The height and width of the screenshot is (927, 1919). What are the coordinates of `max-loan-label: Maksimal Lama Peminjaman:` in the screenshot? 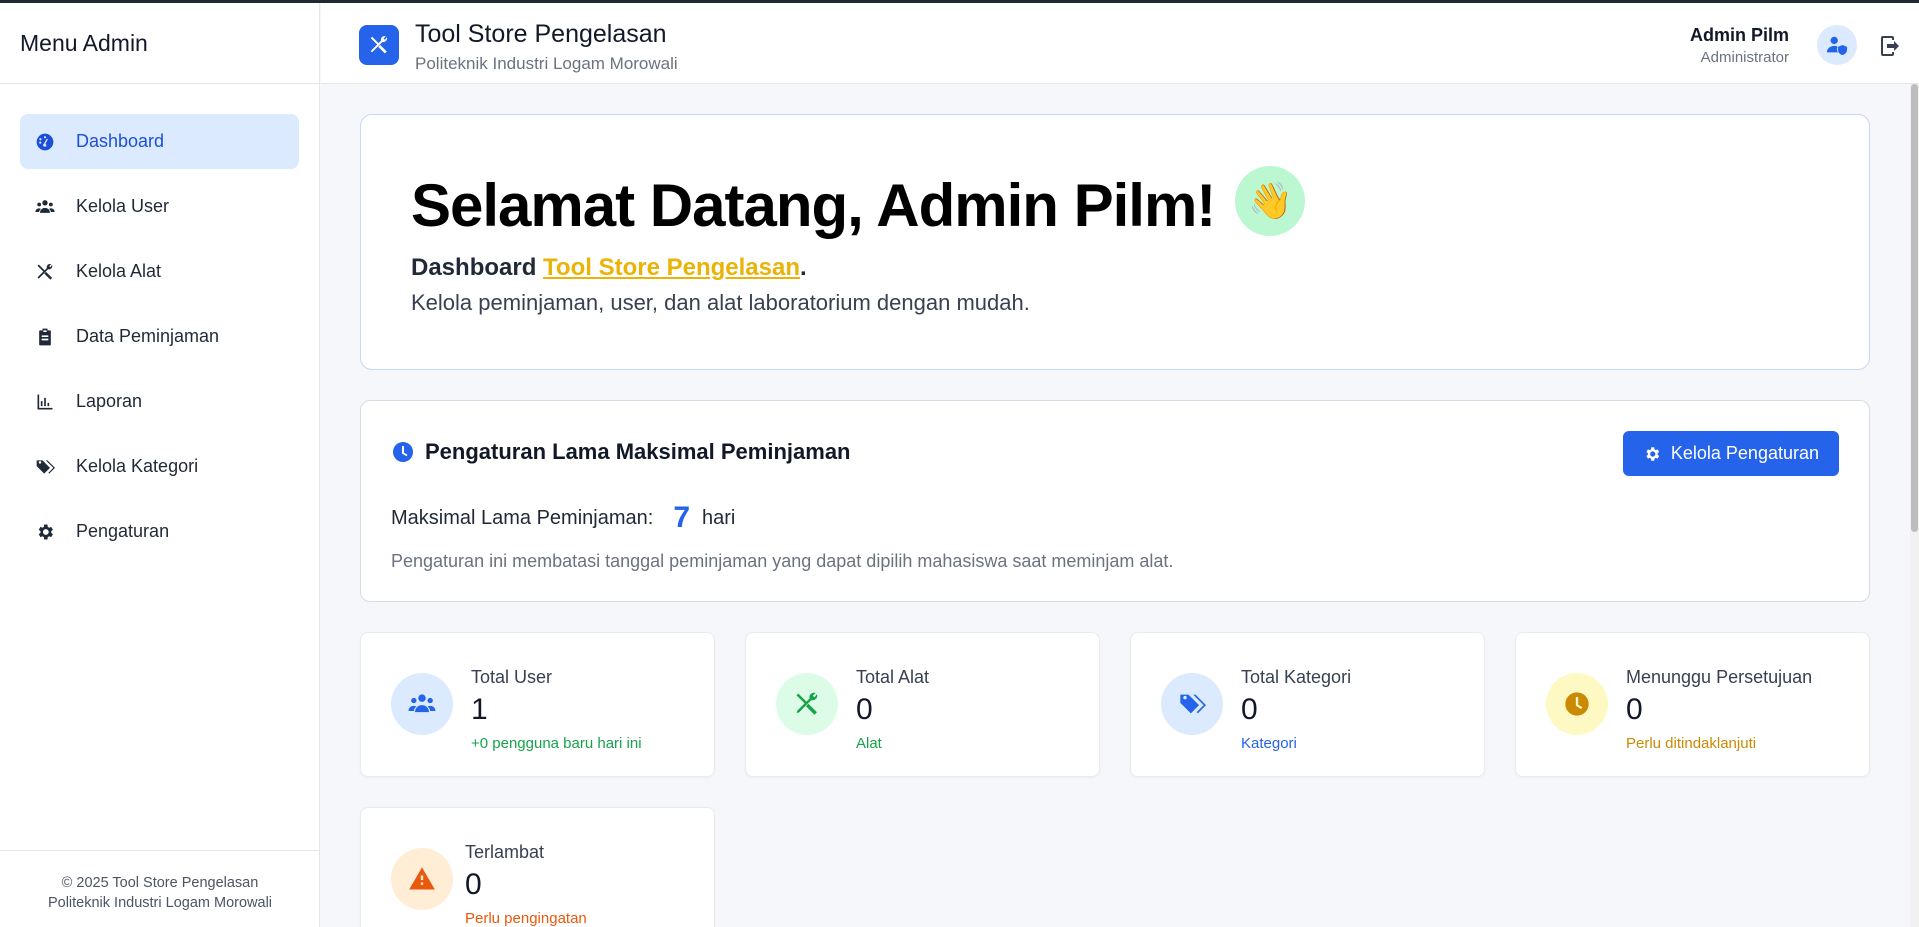 It's located at (522, 517).